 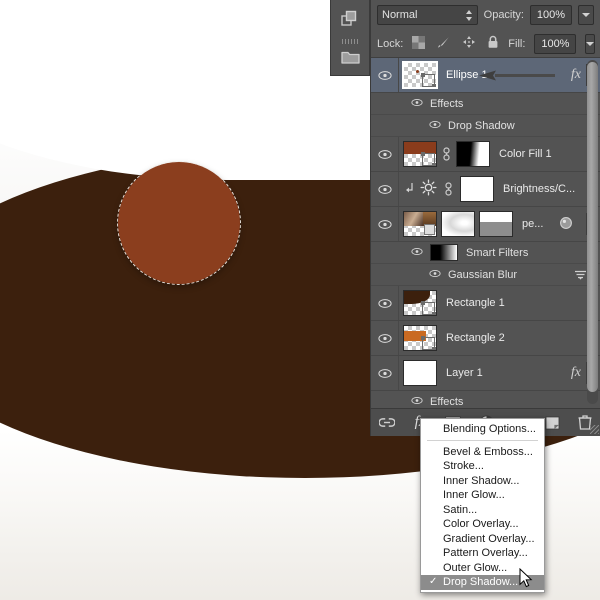 I want to click on filter-row-gaussian-blur: Gaussian Blur, so click(x=485, y=275).